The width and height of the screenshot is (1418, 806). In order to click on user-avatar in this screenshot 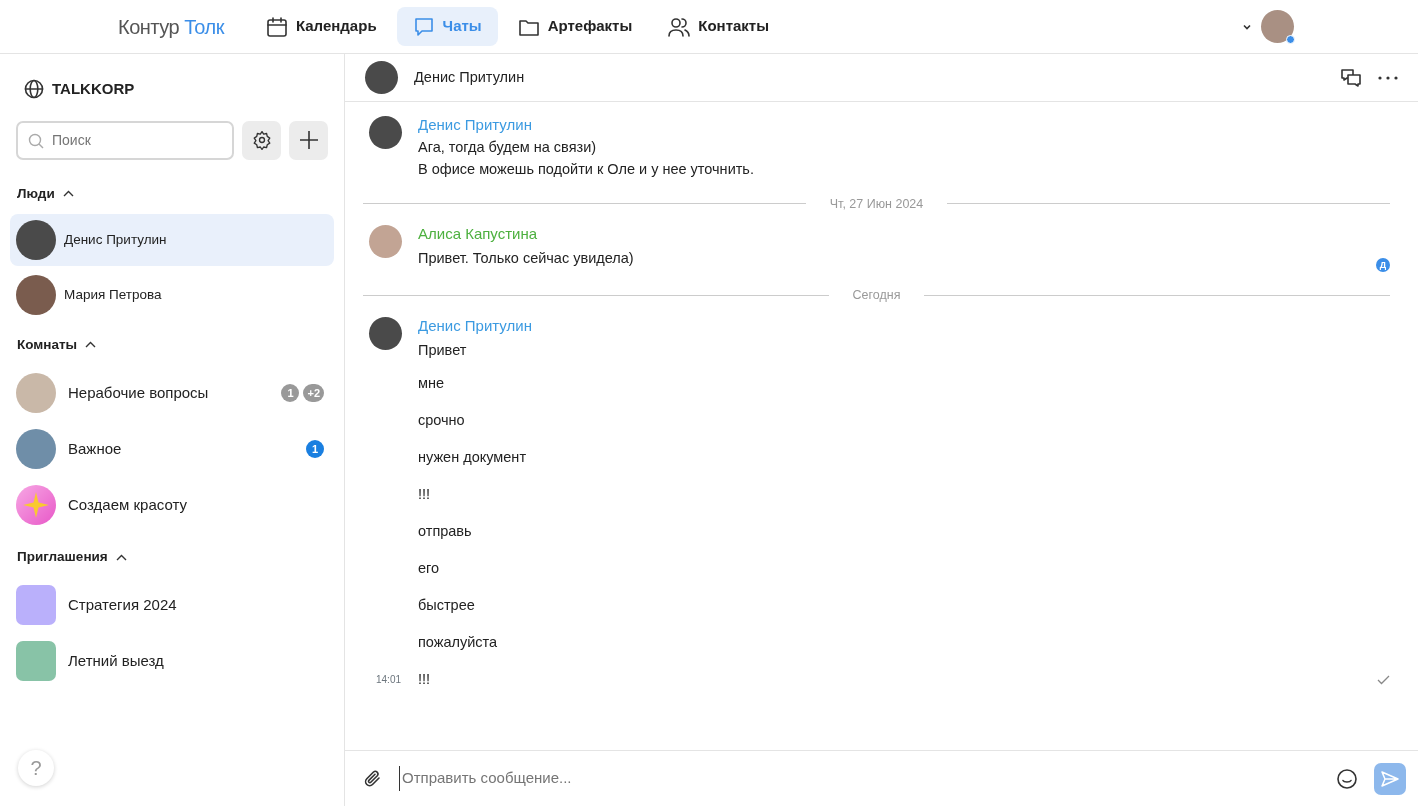, I will do `click(1277, 26)`.